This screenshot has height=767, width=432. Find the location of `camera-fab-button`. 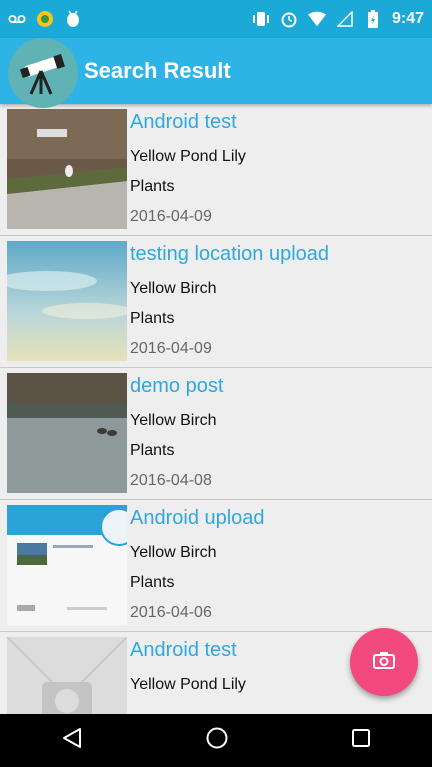

camera-fab-button is located at coordinates (384, 662).